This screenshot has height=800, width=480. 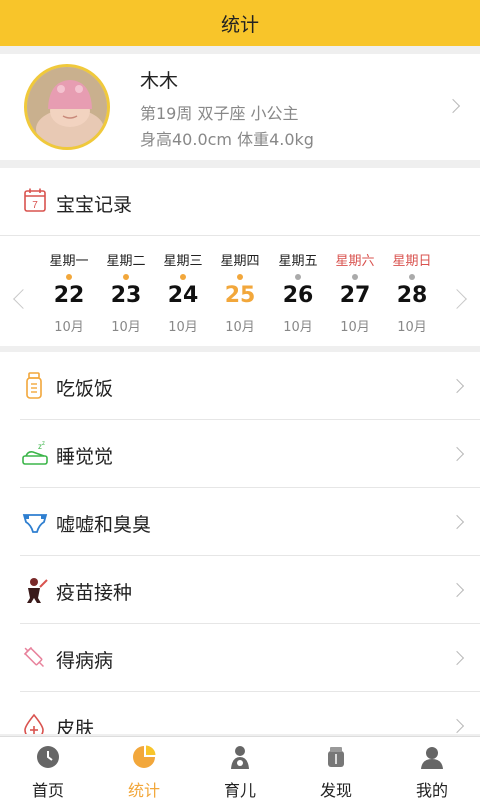 What do you see at coordinates (240, 522) in the screenshot?
I see `menu-item: 嘘嘘和臭臭` at bounding box center [240, 522].